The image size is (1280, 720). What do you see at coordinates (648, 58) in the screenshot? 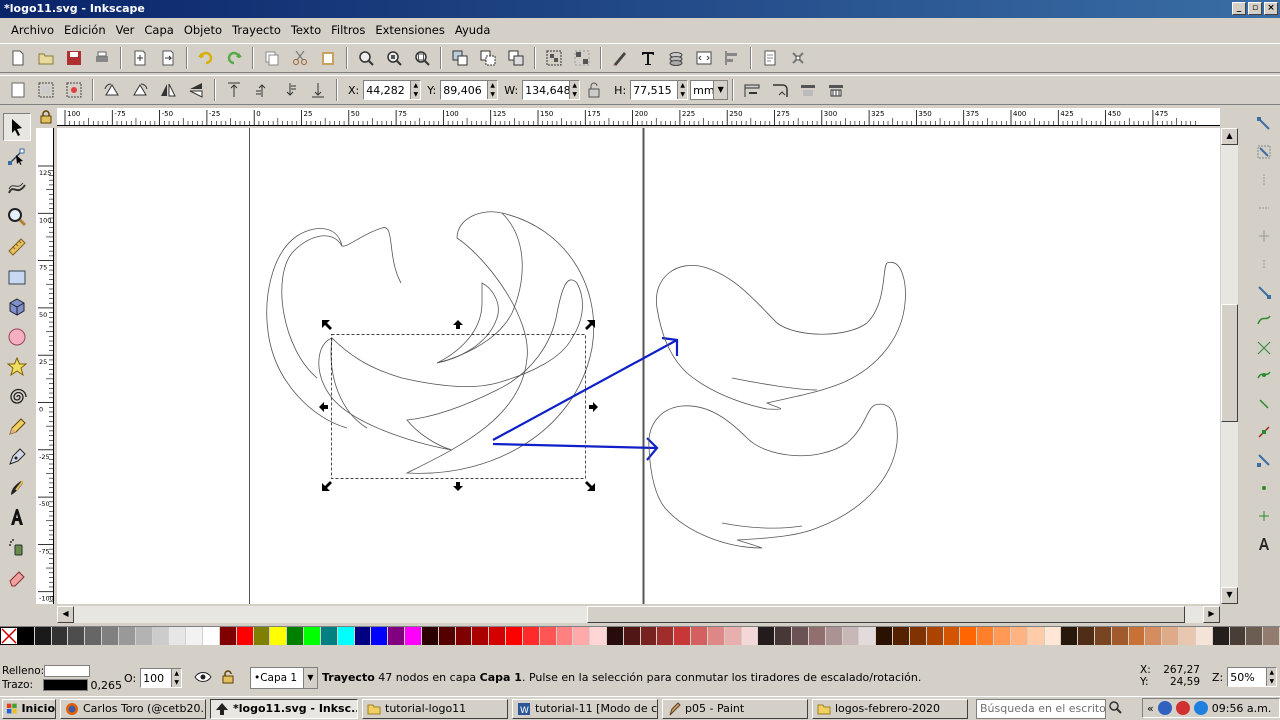
I see `text-font-icon` at bounding box center [648, 58].